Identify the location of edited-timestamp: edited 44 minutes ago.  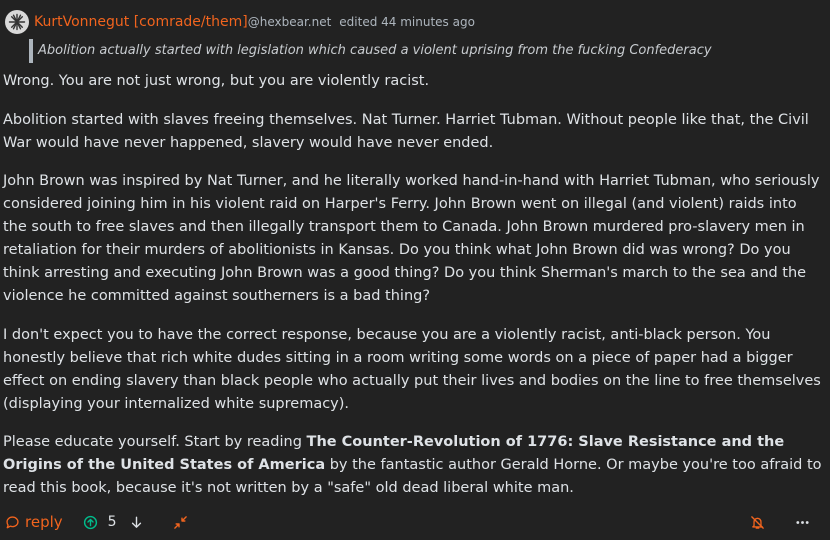
(407, 22).